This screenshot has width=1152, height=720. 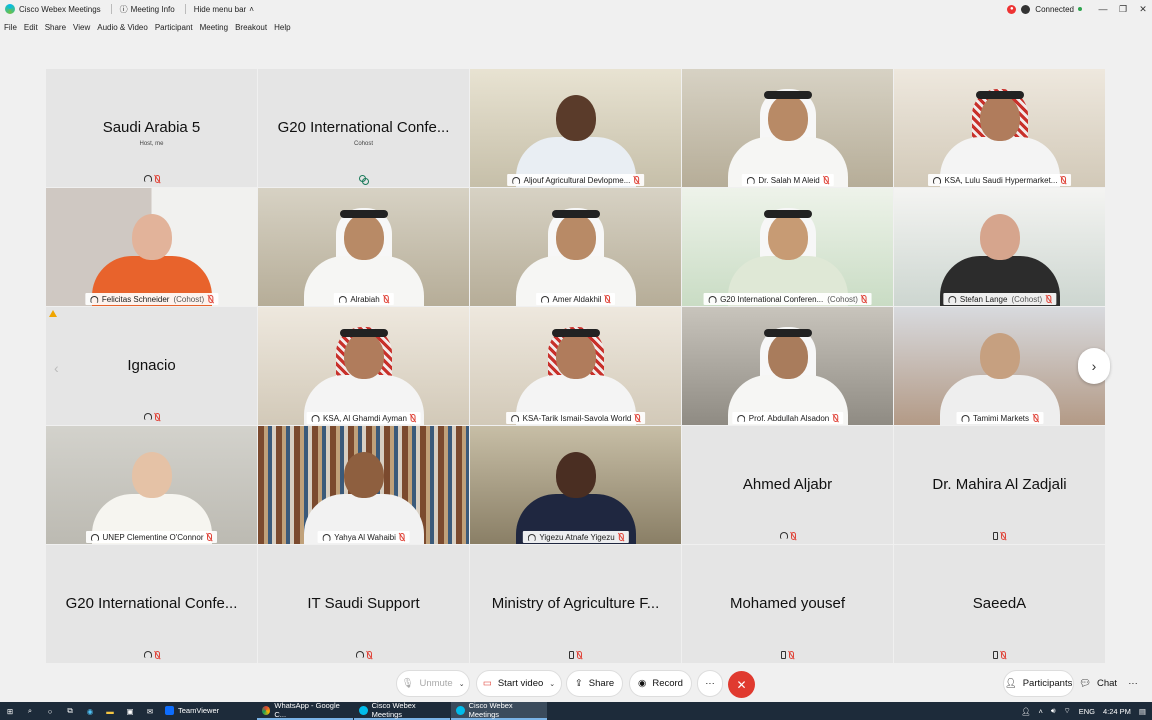 What do you see at coordinates (787, 128) in the screenshot?
I see `participant-tile: Dr. Salah M Aleid` at bounding box center [787, 128].